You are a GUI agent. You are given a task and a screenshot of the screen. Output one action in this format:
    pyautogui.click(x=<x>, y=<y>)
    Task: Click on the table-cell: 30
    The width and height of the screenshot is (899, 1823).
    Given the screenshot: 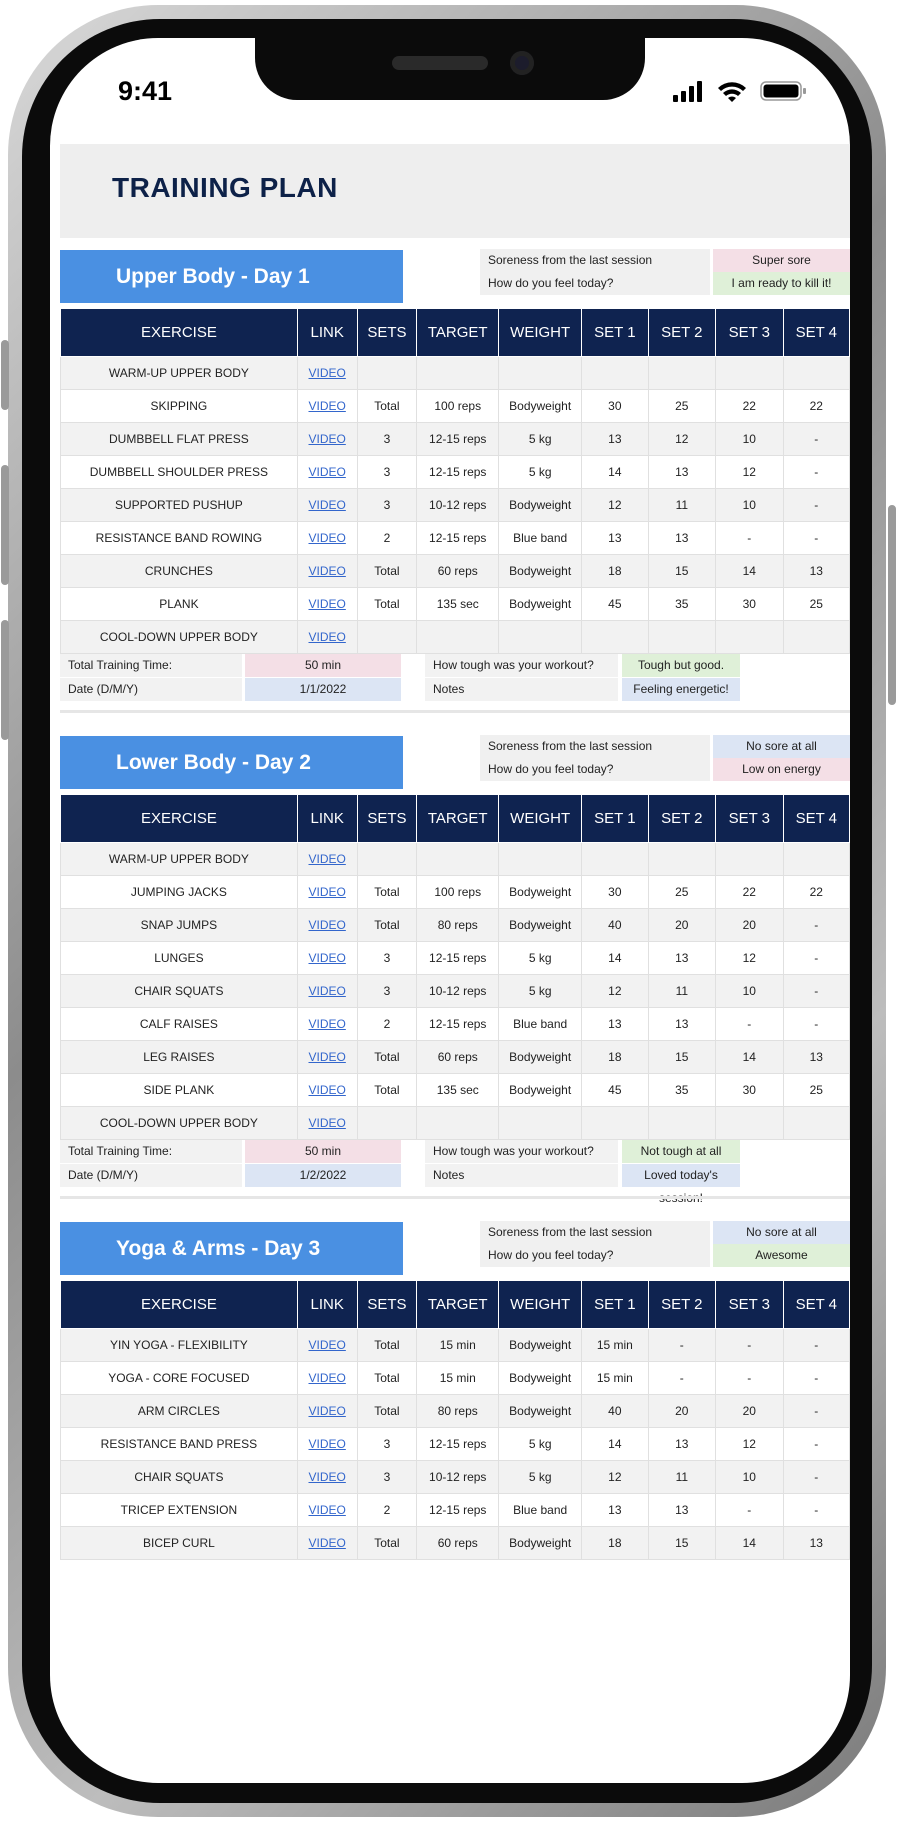 What is the action you would take?
    pyautogui.click(x=615, y=892)
    